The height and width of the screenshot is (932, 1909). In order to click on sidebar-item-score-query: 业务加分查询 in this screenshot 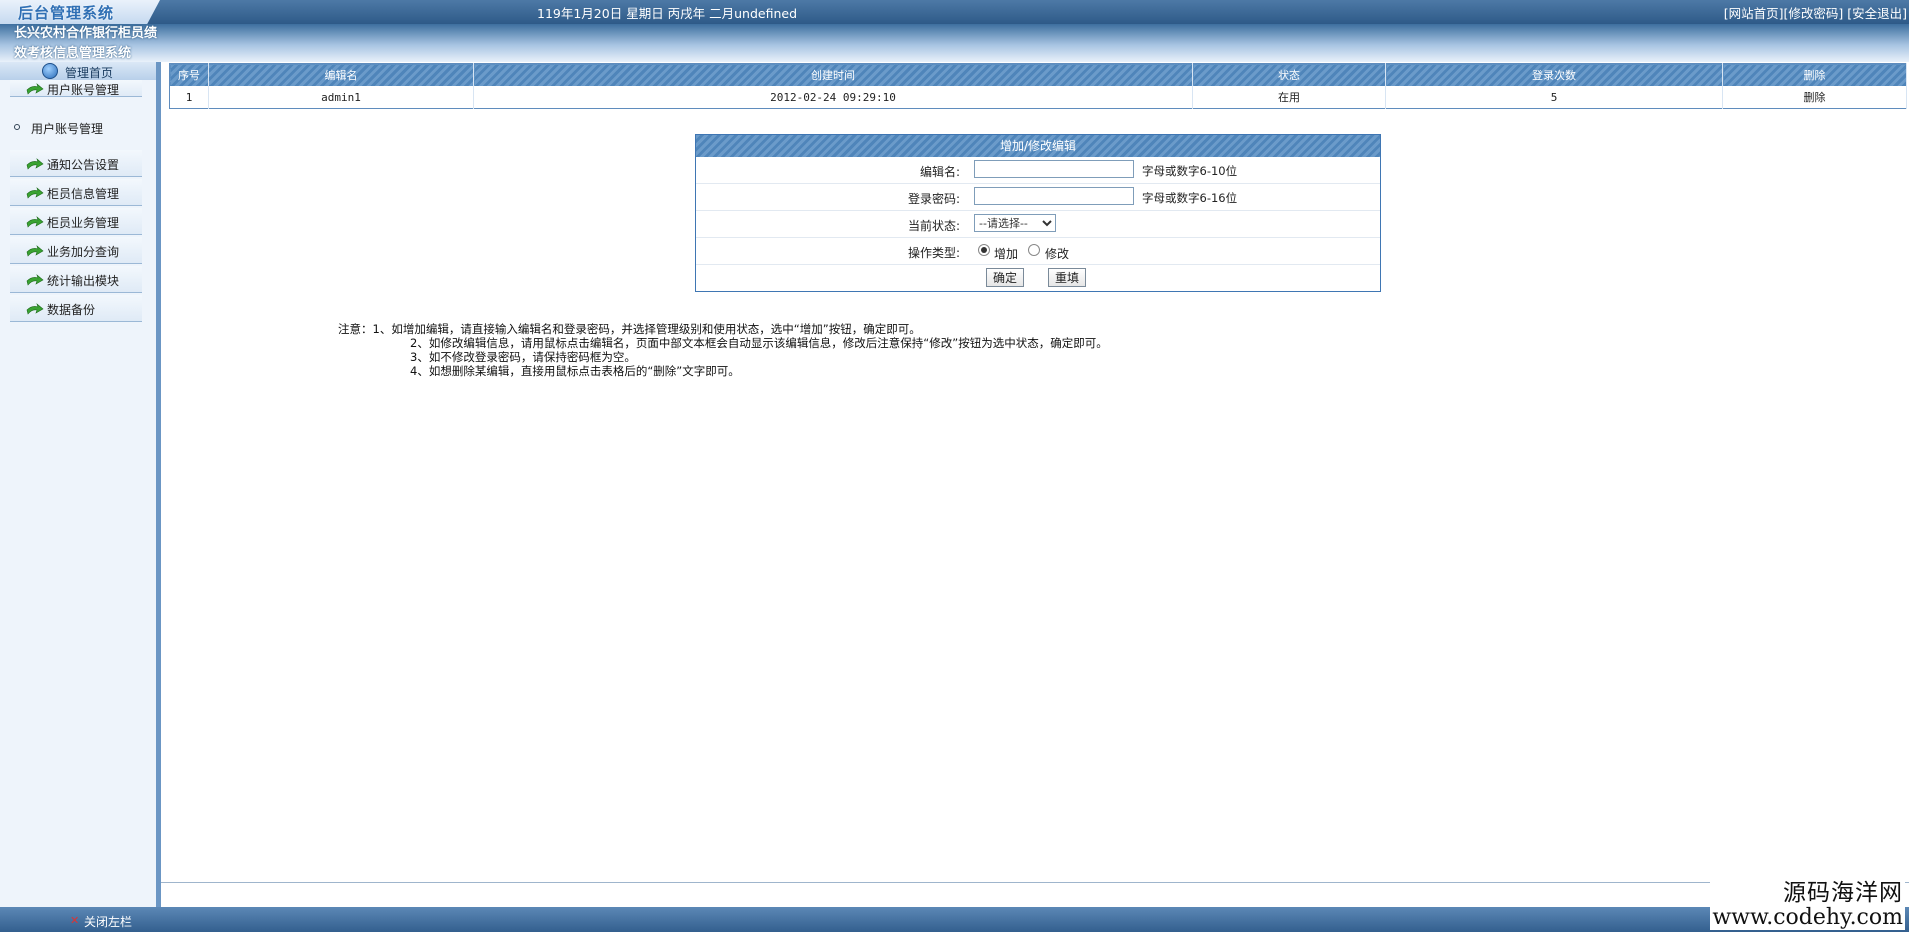, I will do `click(76, 250)`.